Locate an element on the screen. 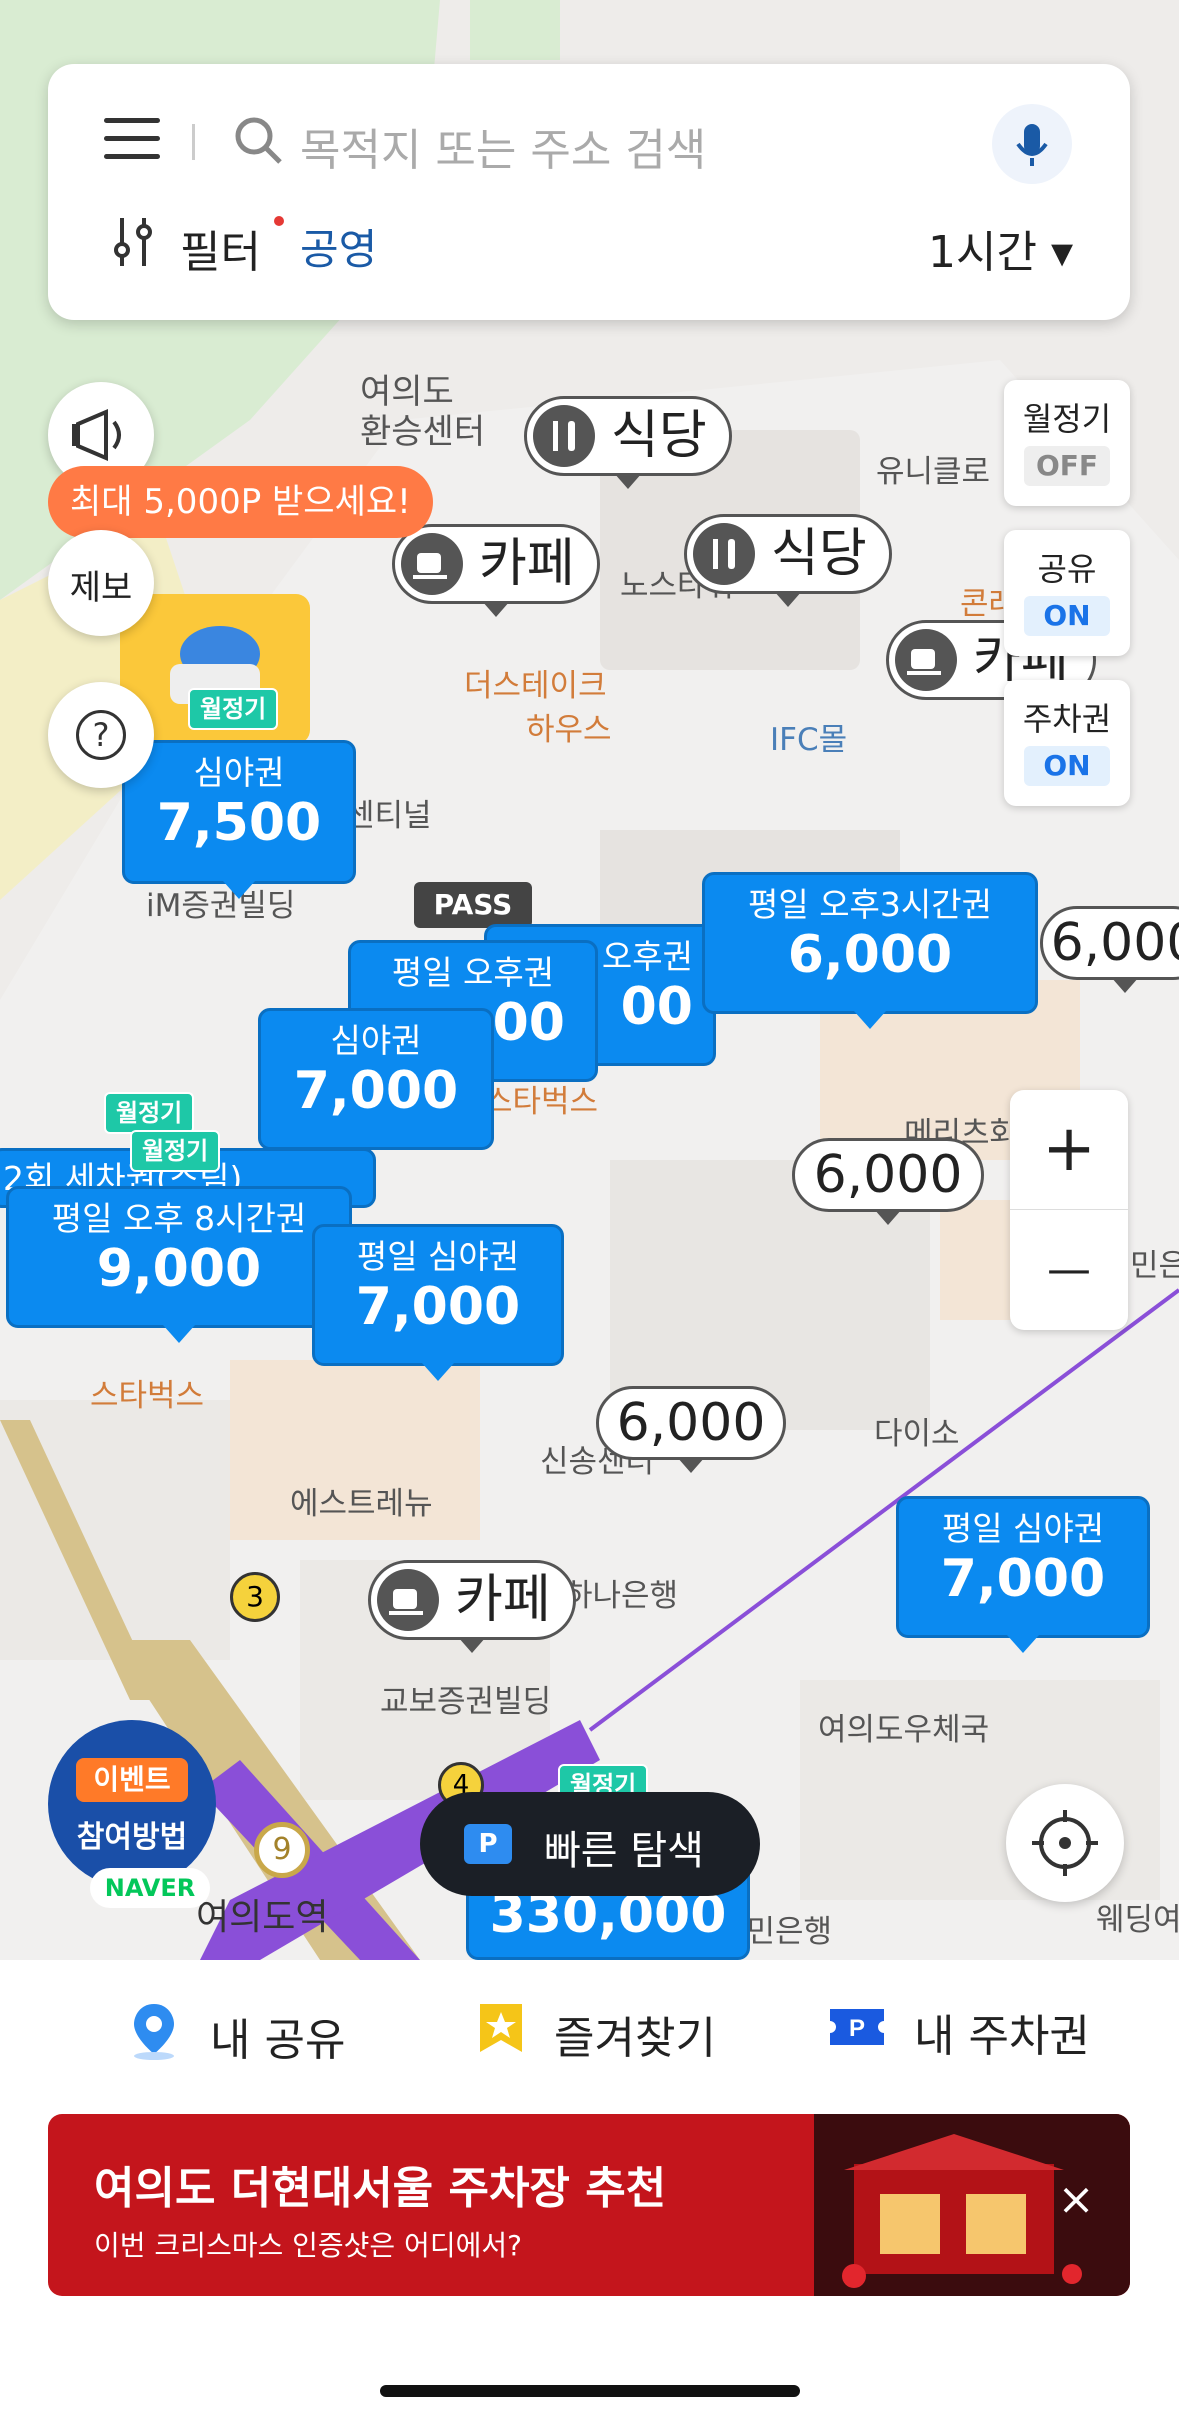 This screenshot has width=1179, height=2424. search-input: 목적지 또는 주소 검색 is located at coordinates (503, 146).